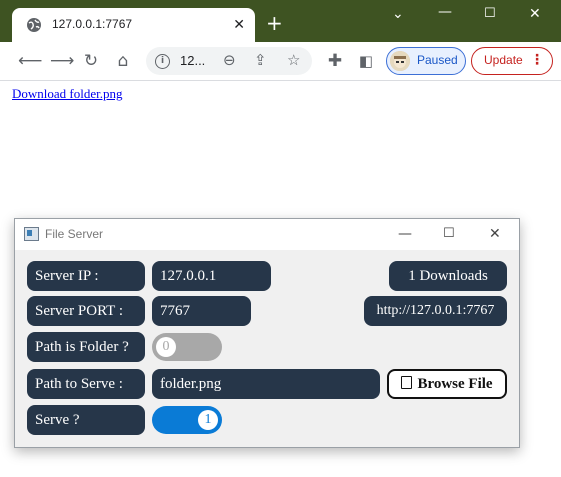 The image size is (561, 477). I want to click on path-to-serve-label: Path to Serve :, so click(86, 384).